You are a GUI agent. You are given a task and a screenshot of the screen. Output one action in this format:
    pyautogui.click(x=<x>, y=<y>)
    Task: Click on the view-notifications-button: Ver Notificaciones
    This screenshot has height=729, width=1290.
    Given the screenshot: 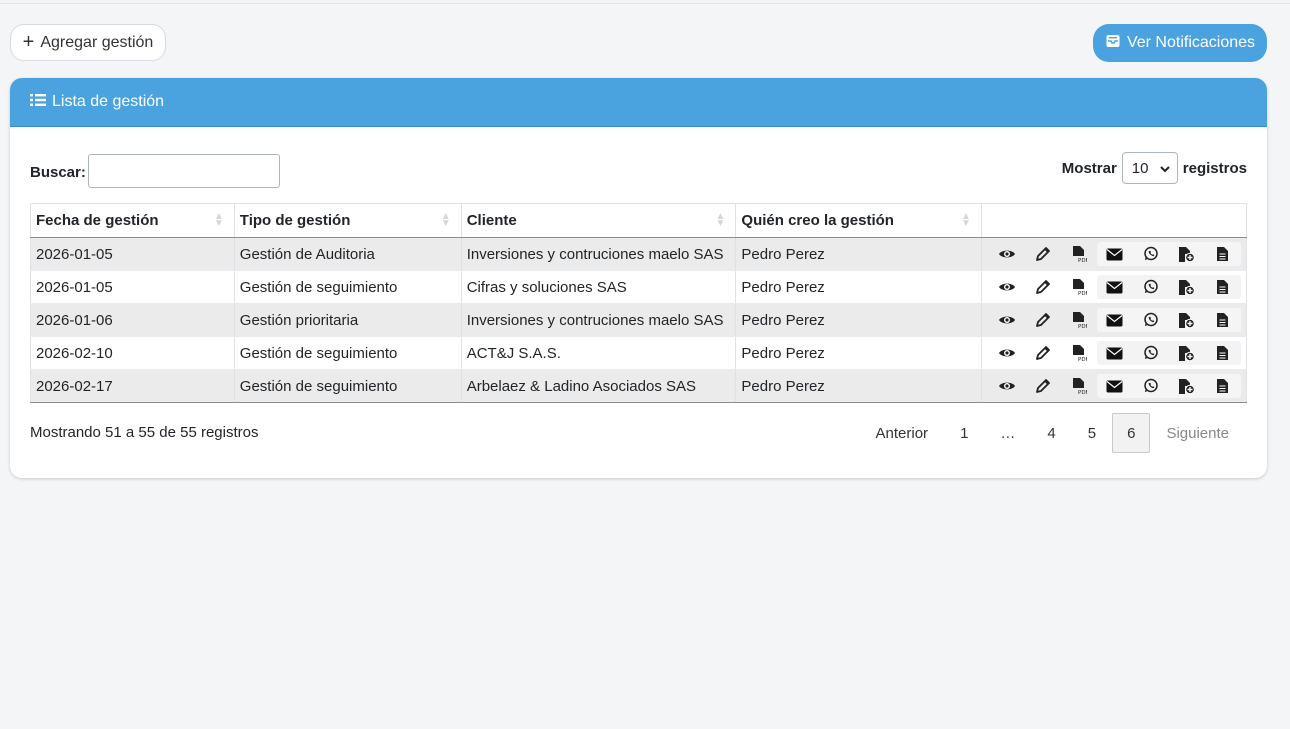 What is the action you would take?
    pyautogui.click(x=1180, y=43)
    